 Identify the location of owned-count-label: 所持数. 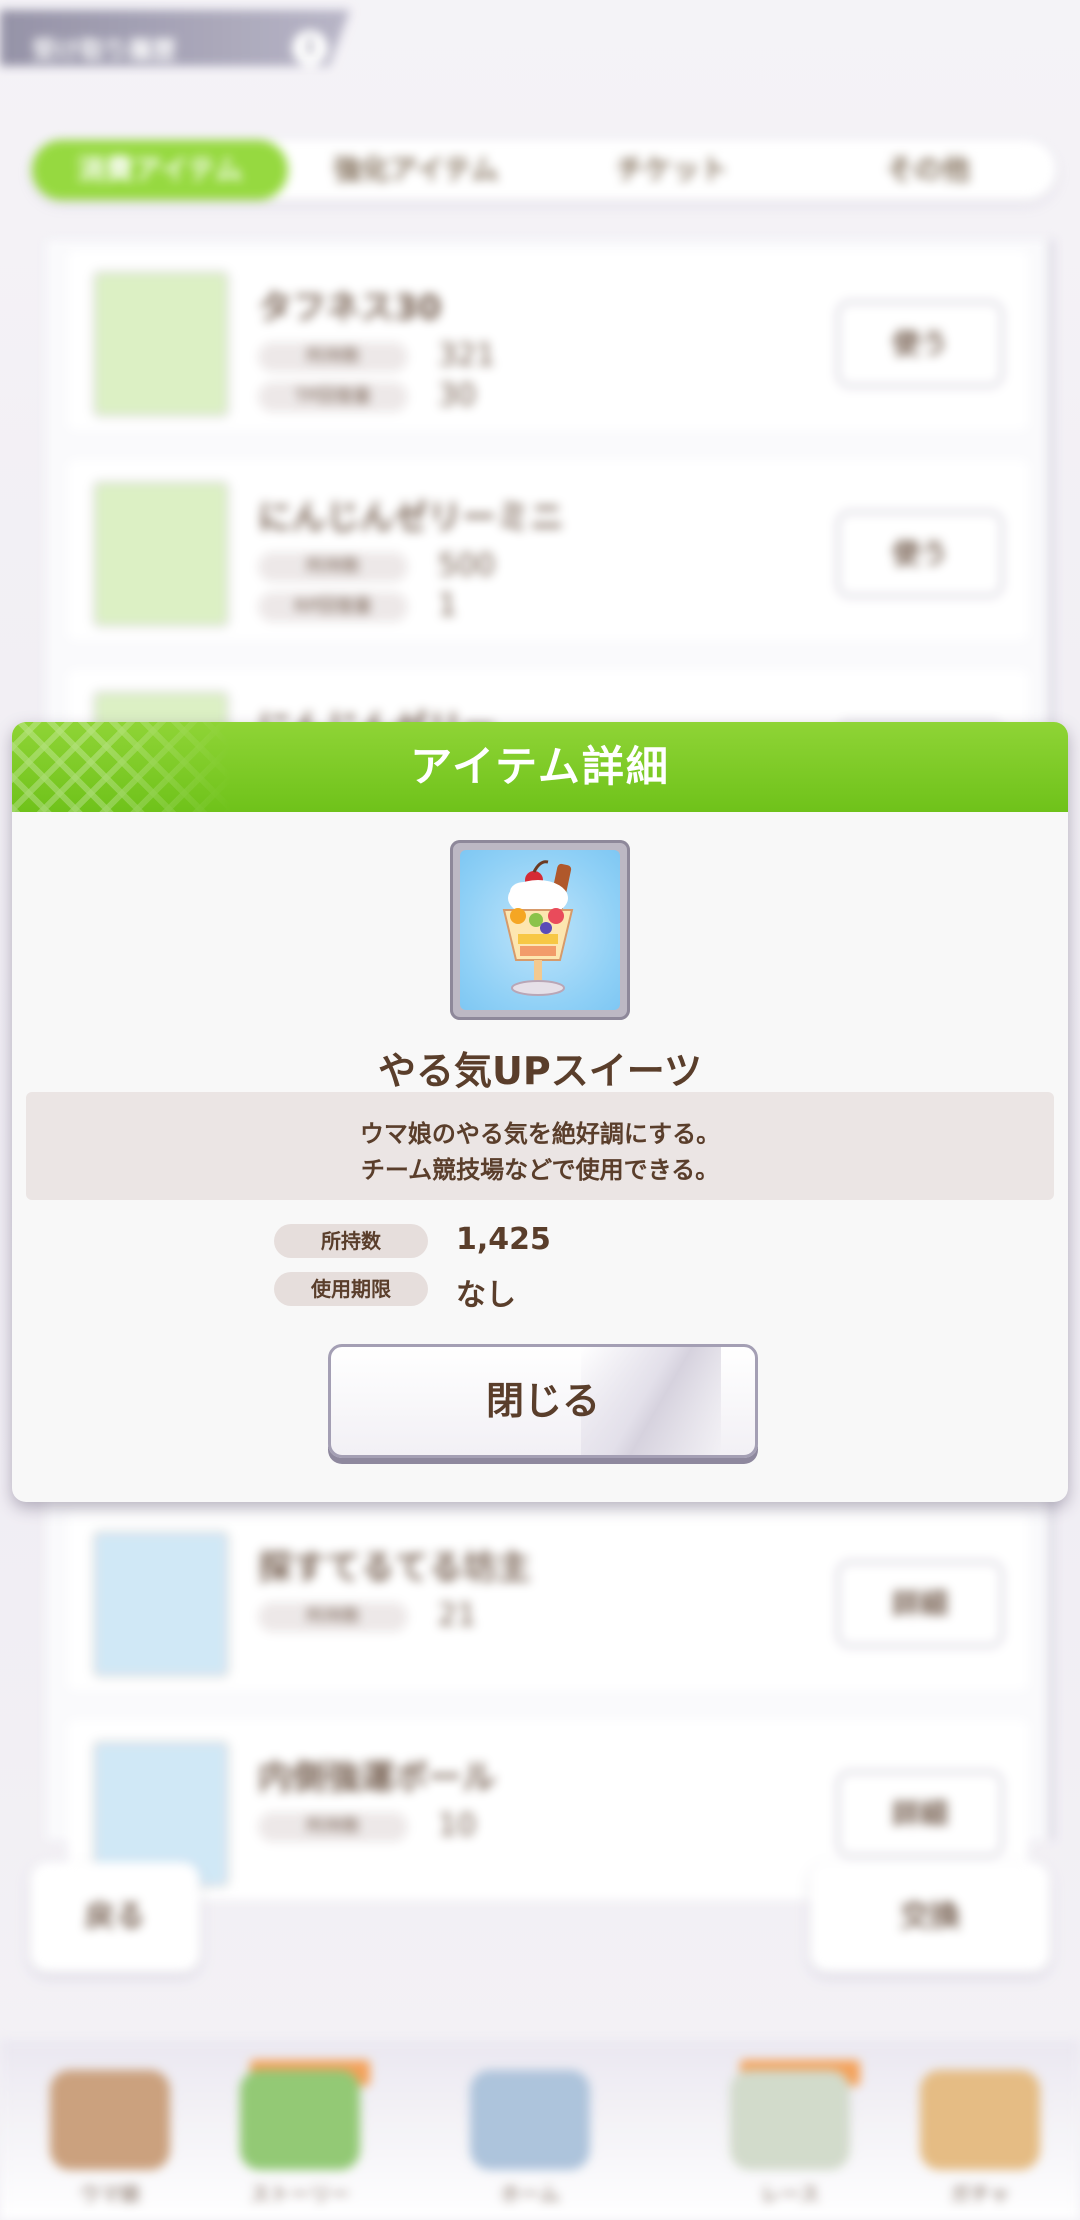
(351, 1241).